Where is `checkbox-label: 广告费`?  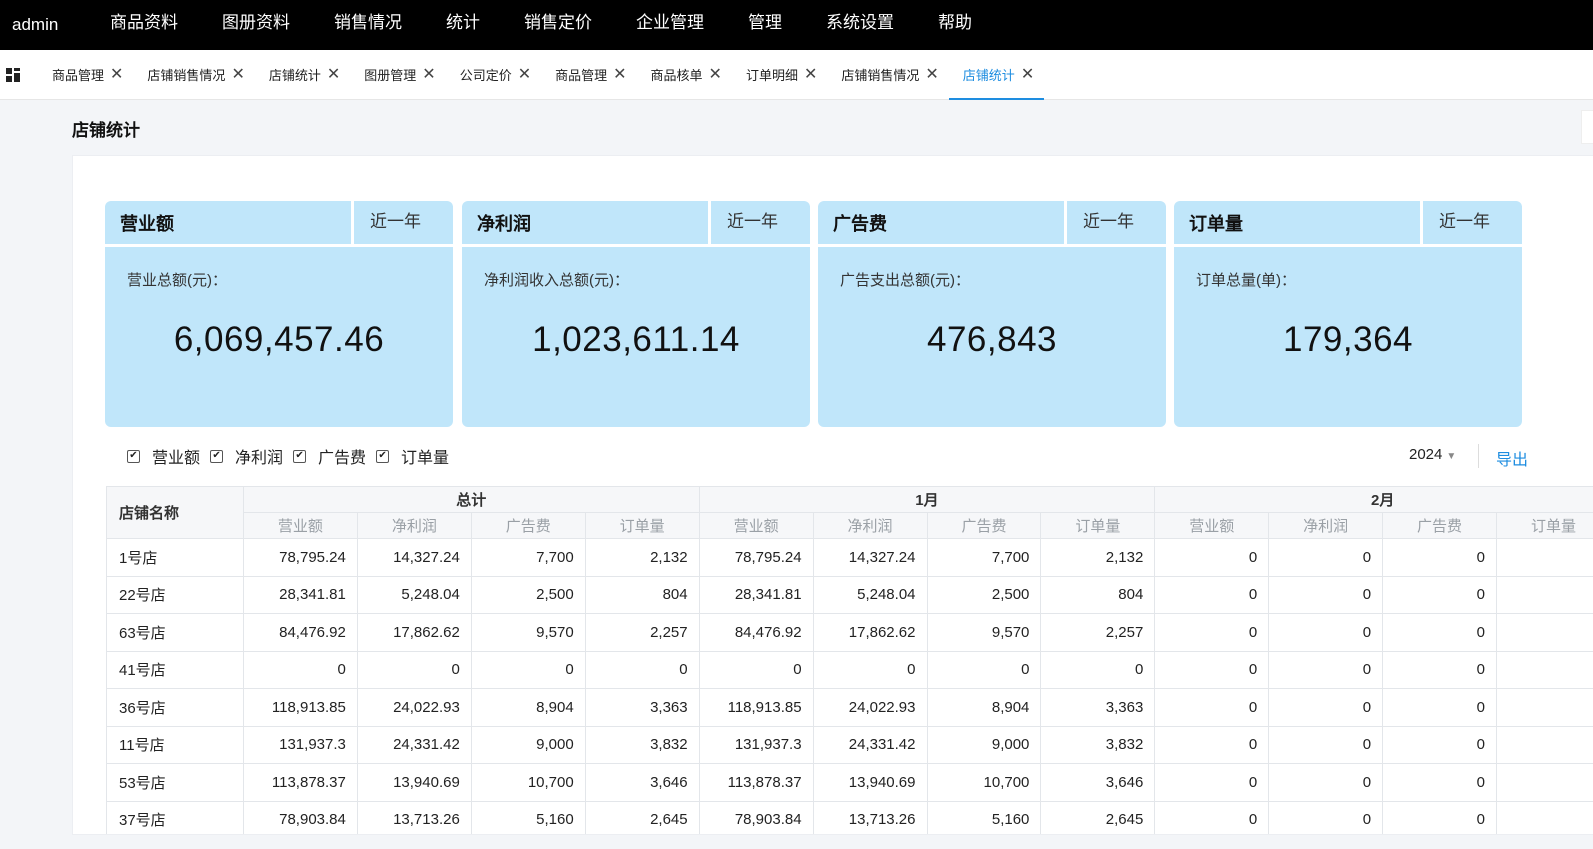 checkbox-label: 广告费 is located at coordinates (342, 458).